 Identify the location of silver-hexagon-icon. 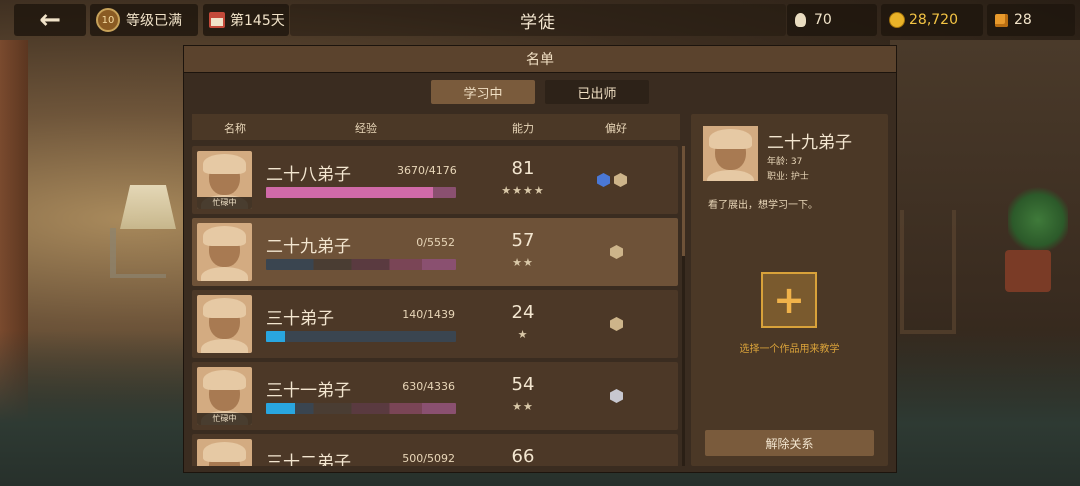
(616, 396).